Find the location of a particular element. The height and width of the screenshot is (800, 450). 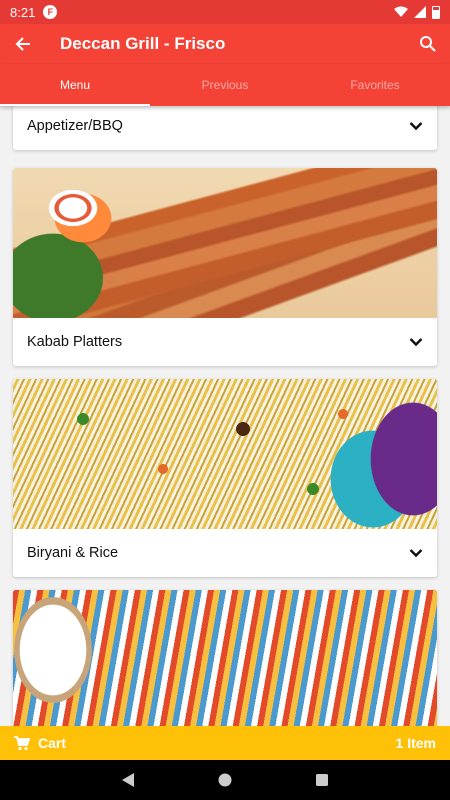

search-button is located at coordinates (428, 44).